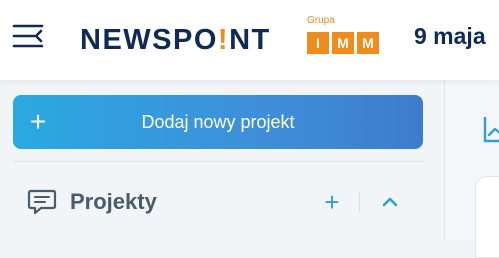  I want to click on imm-letter: I, so click(318, 43).